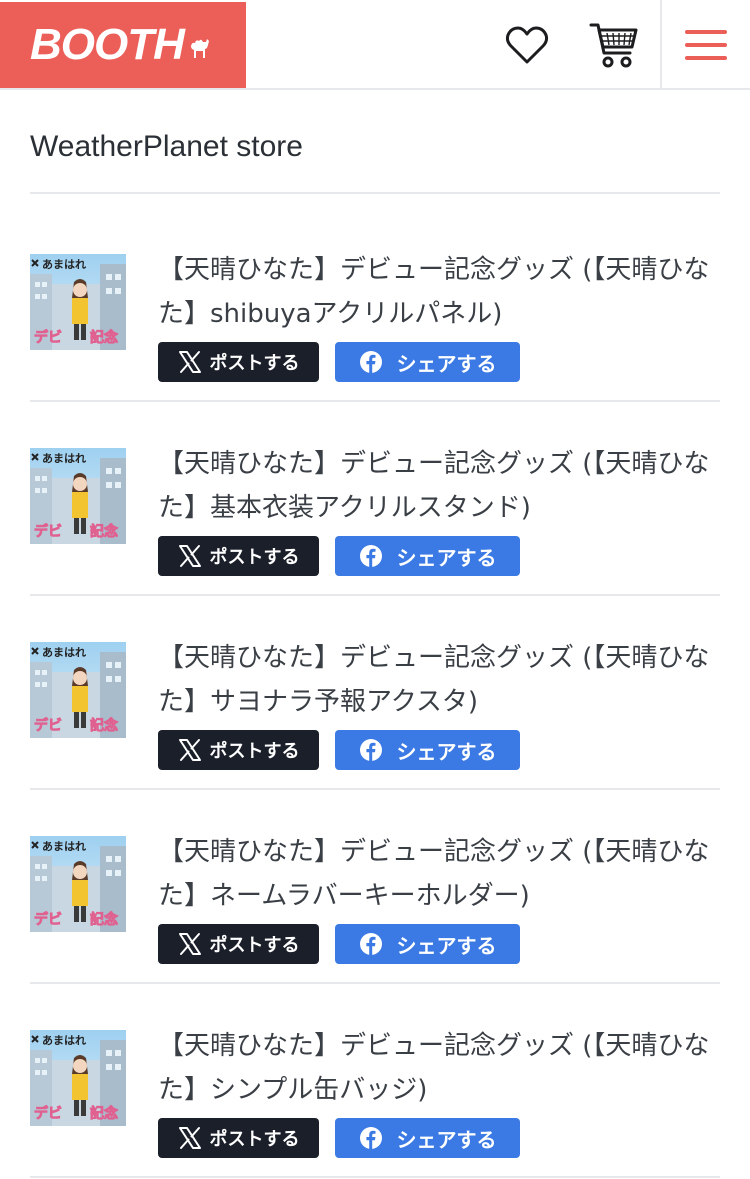 The image size is (750, 1179). What do you see at coordinates (375, 45) in the screenshot?
I see `site-header: BOOTH` at bounding box center [375, 45].